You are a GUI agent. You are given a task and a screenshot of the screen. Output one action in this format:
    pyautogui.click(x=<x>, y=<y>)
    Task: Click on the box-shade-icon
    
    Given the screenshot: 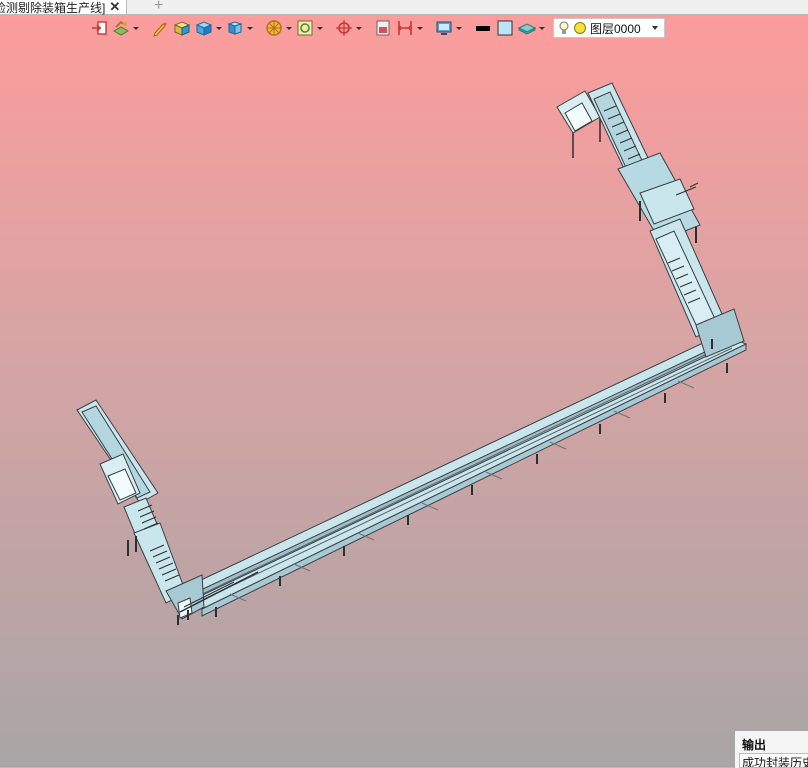 What is the action you would take?
    pyautogui.click(x=182, y=28)
    